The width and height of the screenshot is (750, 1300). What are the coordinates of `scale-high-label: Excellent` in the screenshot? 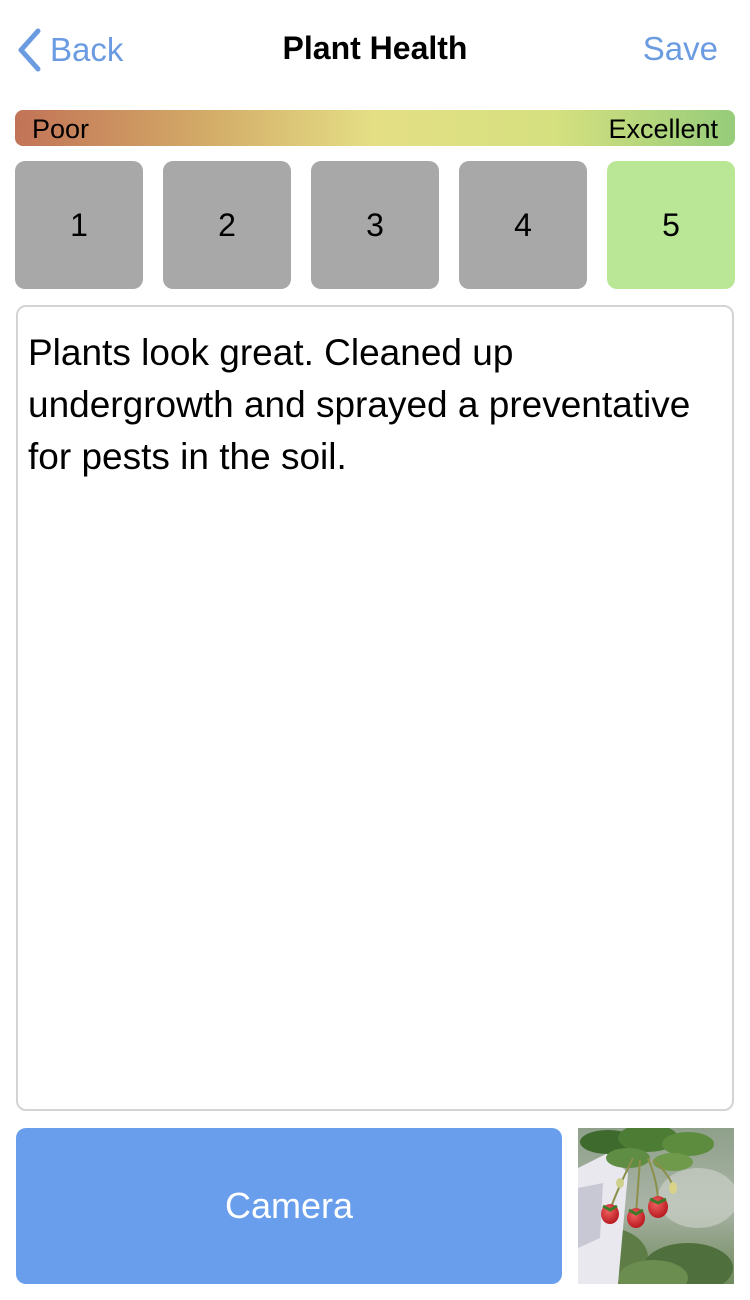 It's located at (663, 129).